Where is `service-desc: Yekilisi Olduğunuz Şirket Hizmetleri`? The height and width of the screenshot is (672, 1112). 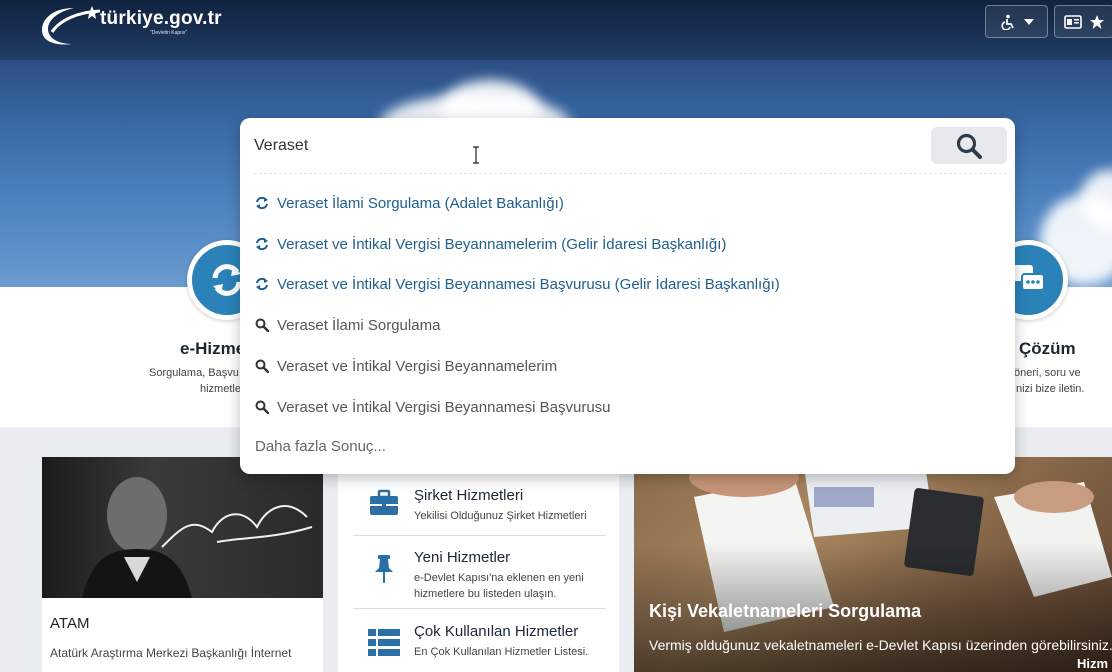 service-desc: Yekilisi Olduğunuz Şirket Hizmetleri is located at coordinates (500, 516).